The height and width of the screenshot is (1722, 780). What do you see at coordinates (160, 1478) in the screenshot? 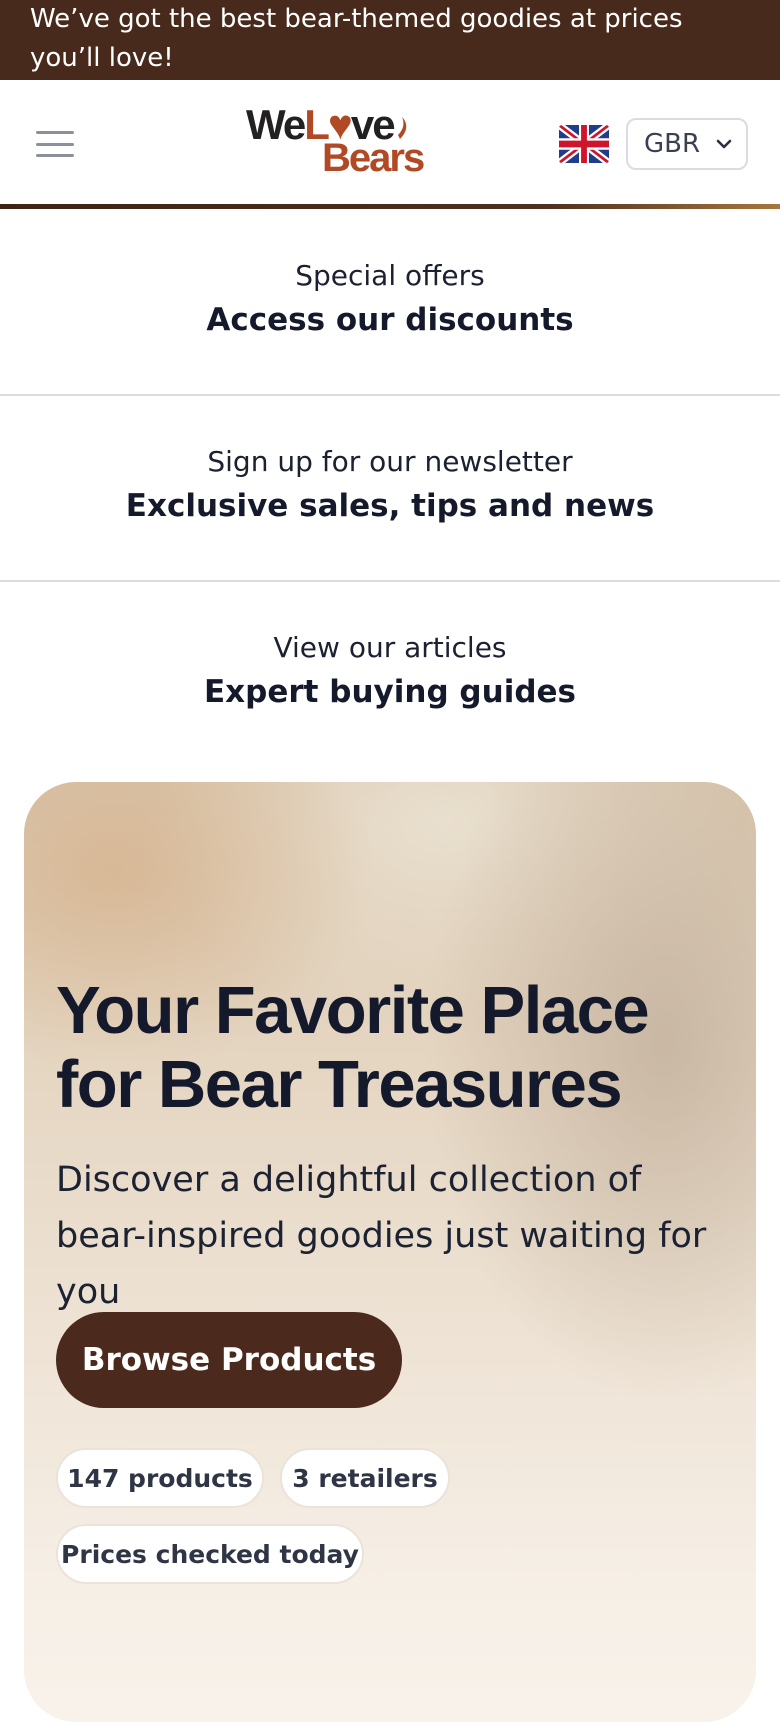
I see `stat-chip-products: 147 products` at bounding box center [160, 1478].